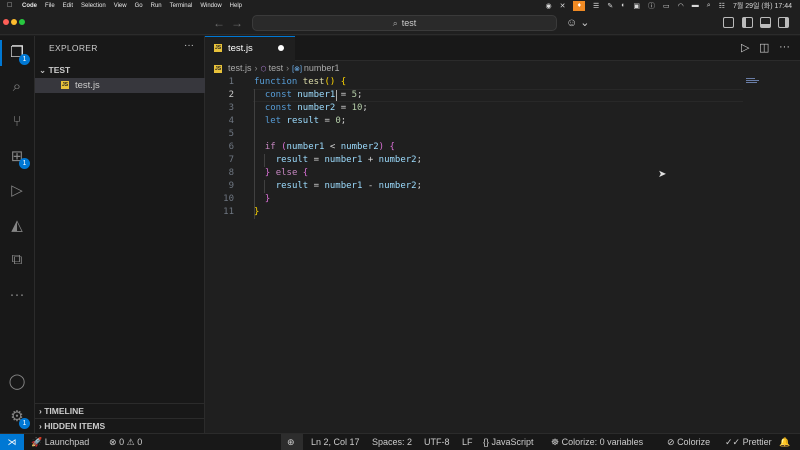 Image resolution: width=800 pixels, height=450 pixels. I want to click on toggle-panel-icon, so click(765, 22).